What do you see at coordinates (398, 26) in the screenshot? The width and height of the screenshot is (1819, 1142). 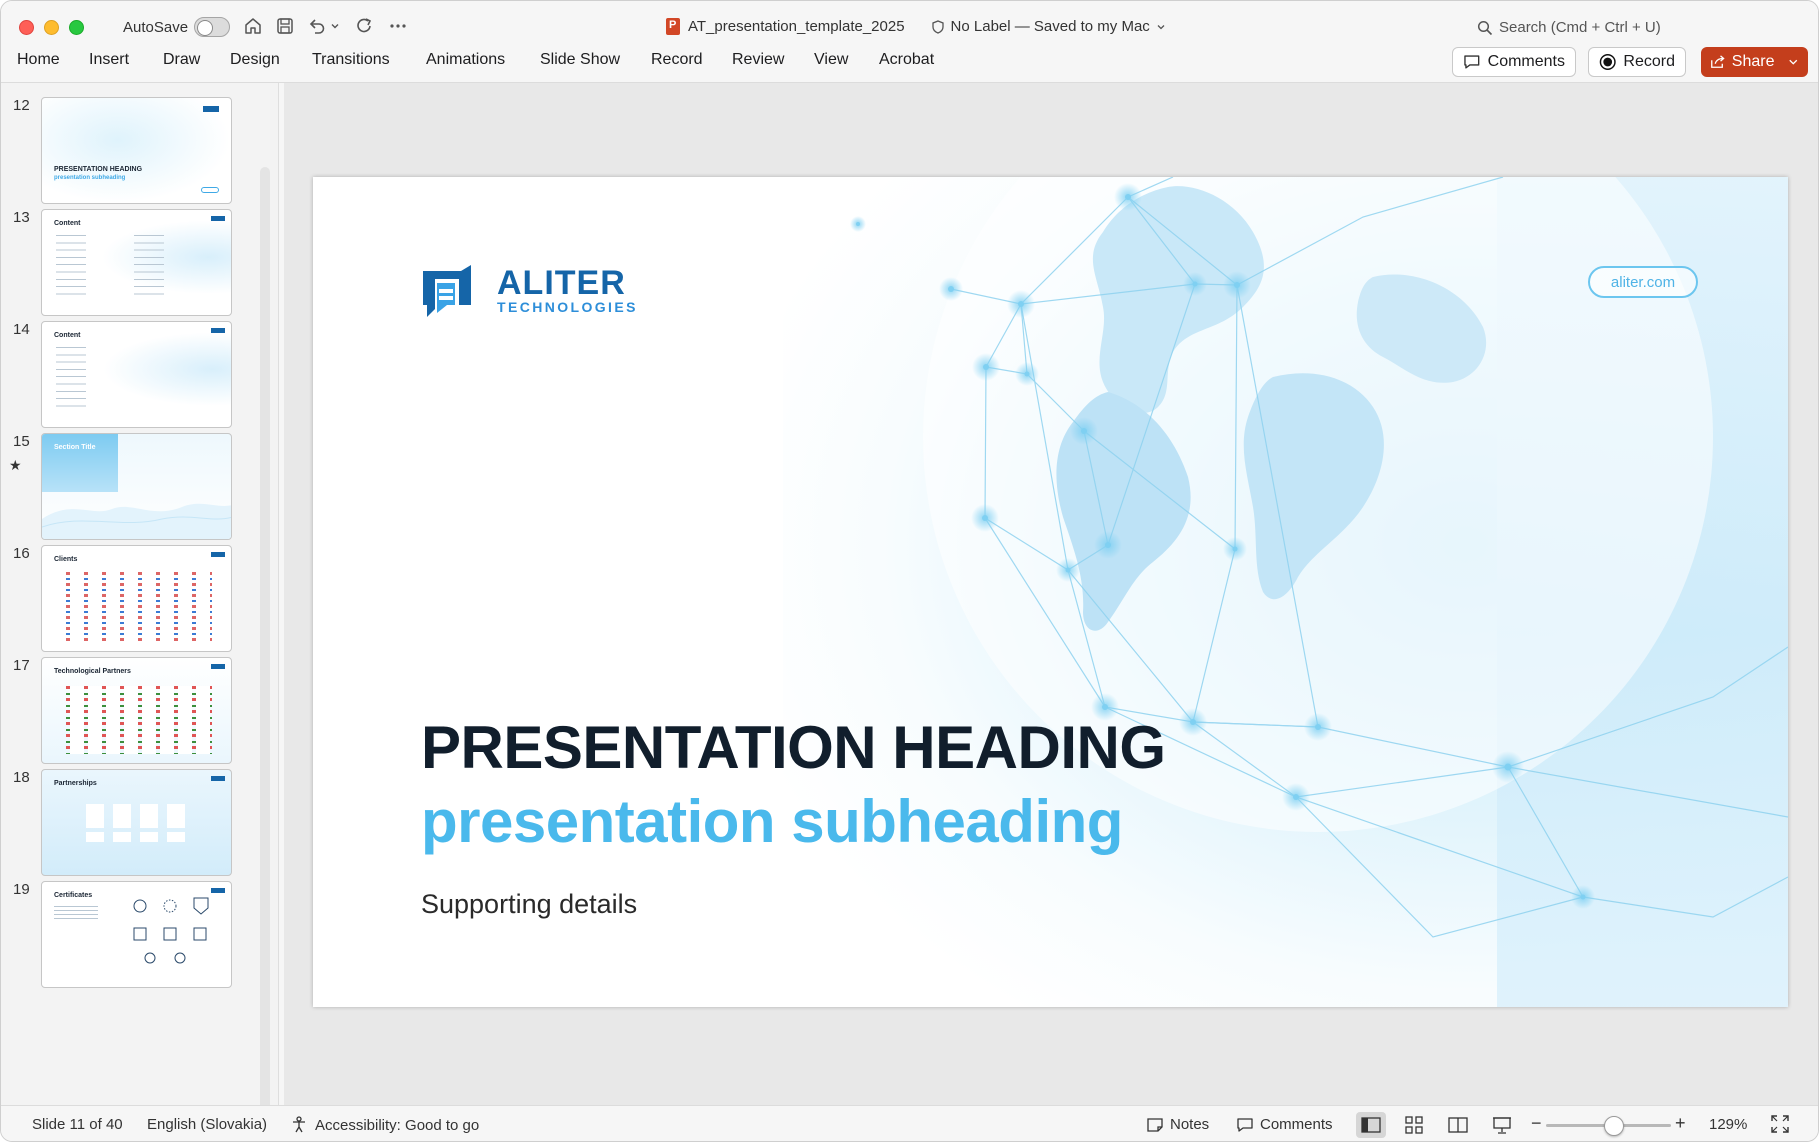 I see `more-options-icon` at bounding box center [398, 26].